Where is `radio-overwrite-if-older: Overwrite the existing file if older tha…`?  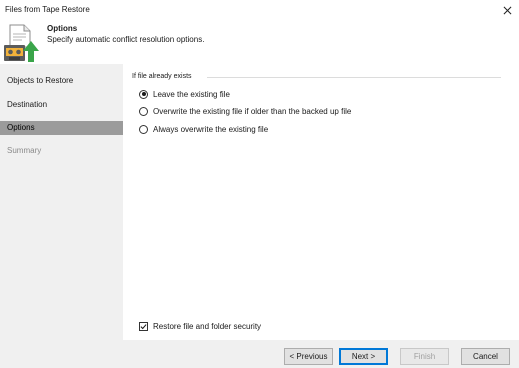
radio-overwrite-if-older: Overwrite the existing file if older tha… is located at coordinates (245, 111).